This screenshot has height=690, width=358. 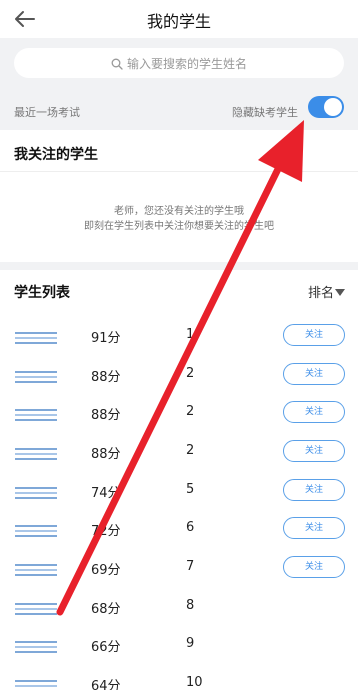 What do you see at coordinates (190, 489) in the screenshot?
I see `student-rank: 5` at bounding box center [190, 489].